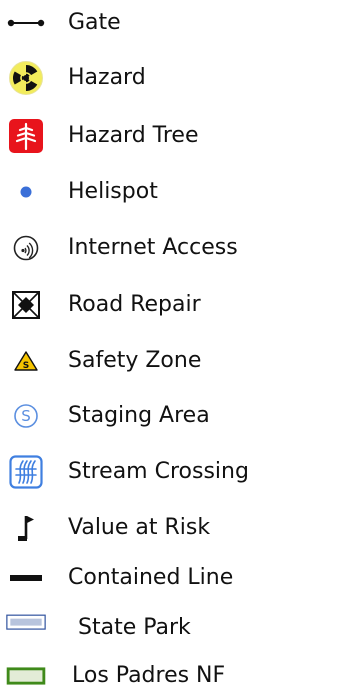 Image resolution: width=359 pixels, height=697 pixels. Describe the element at coordinates (151, 577) in the screenshot. I see `legend-label-contained-line: Contained Line` at that location.